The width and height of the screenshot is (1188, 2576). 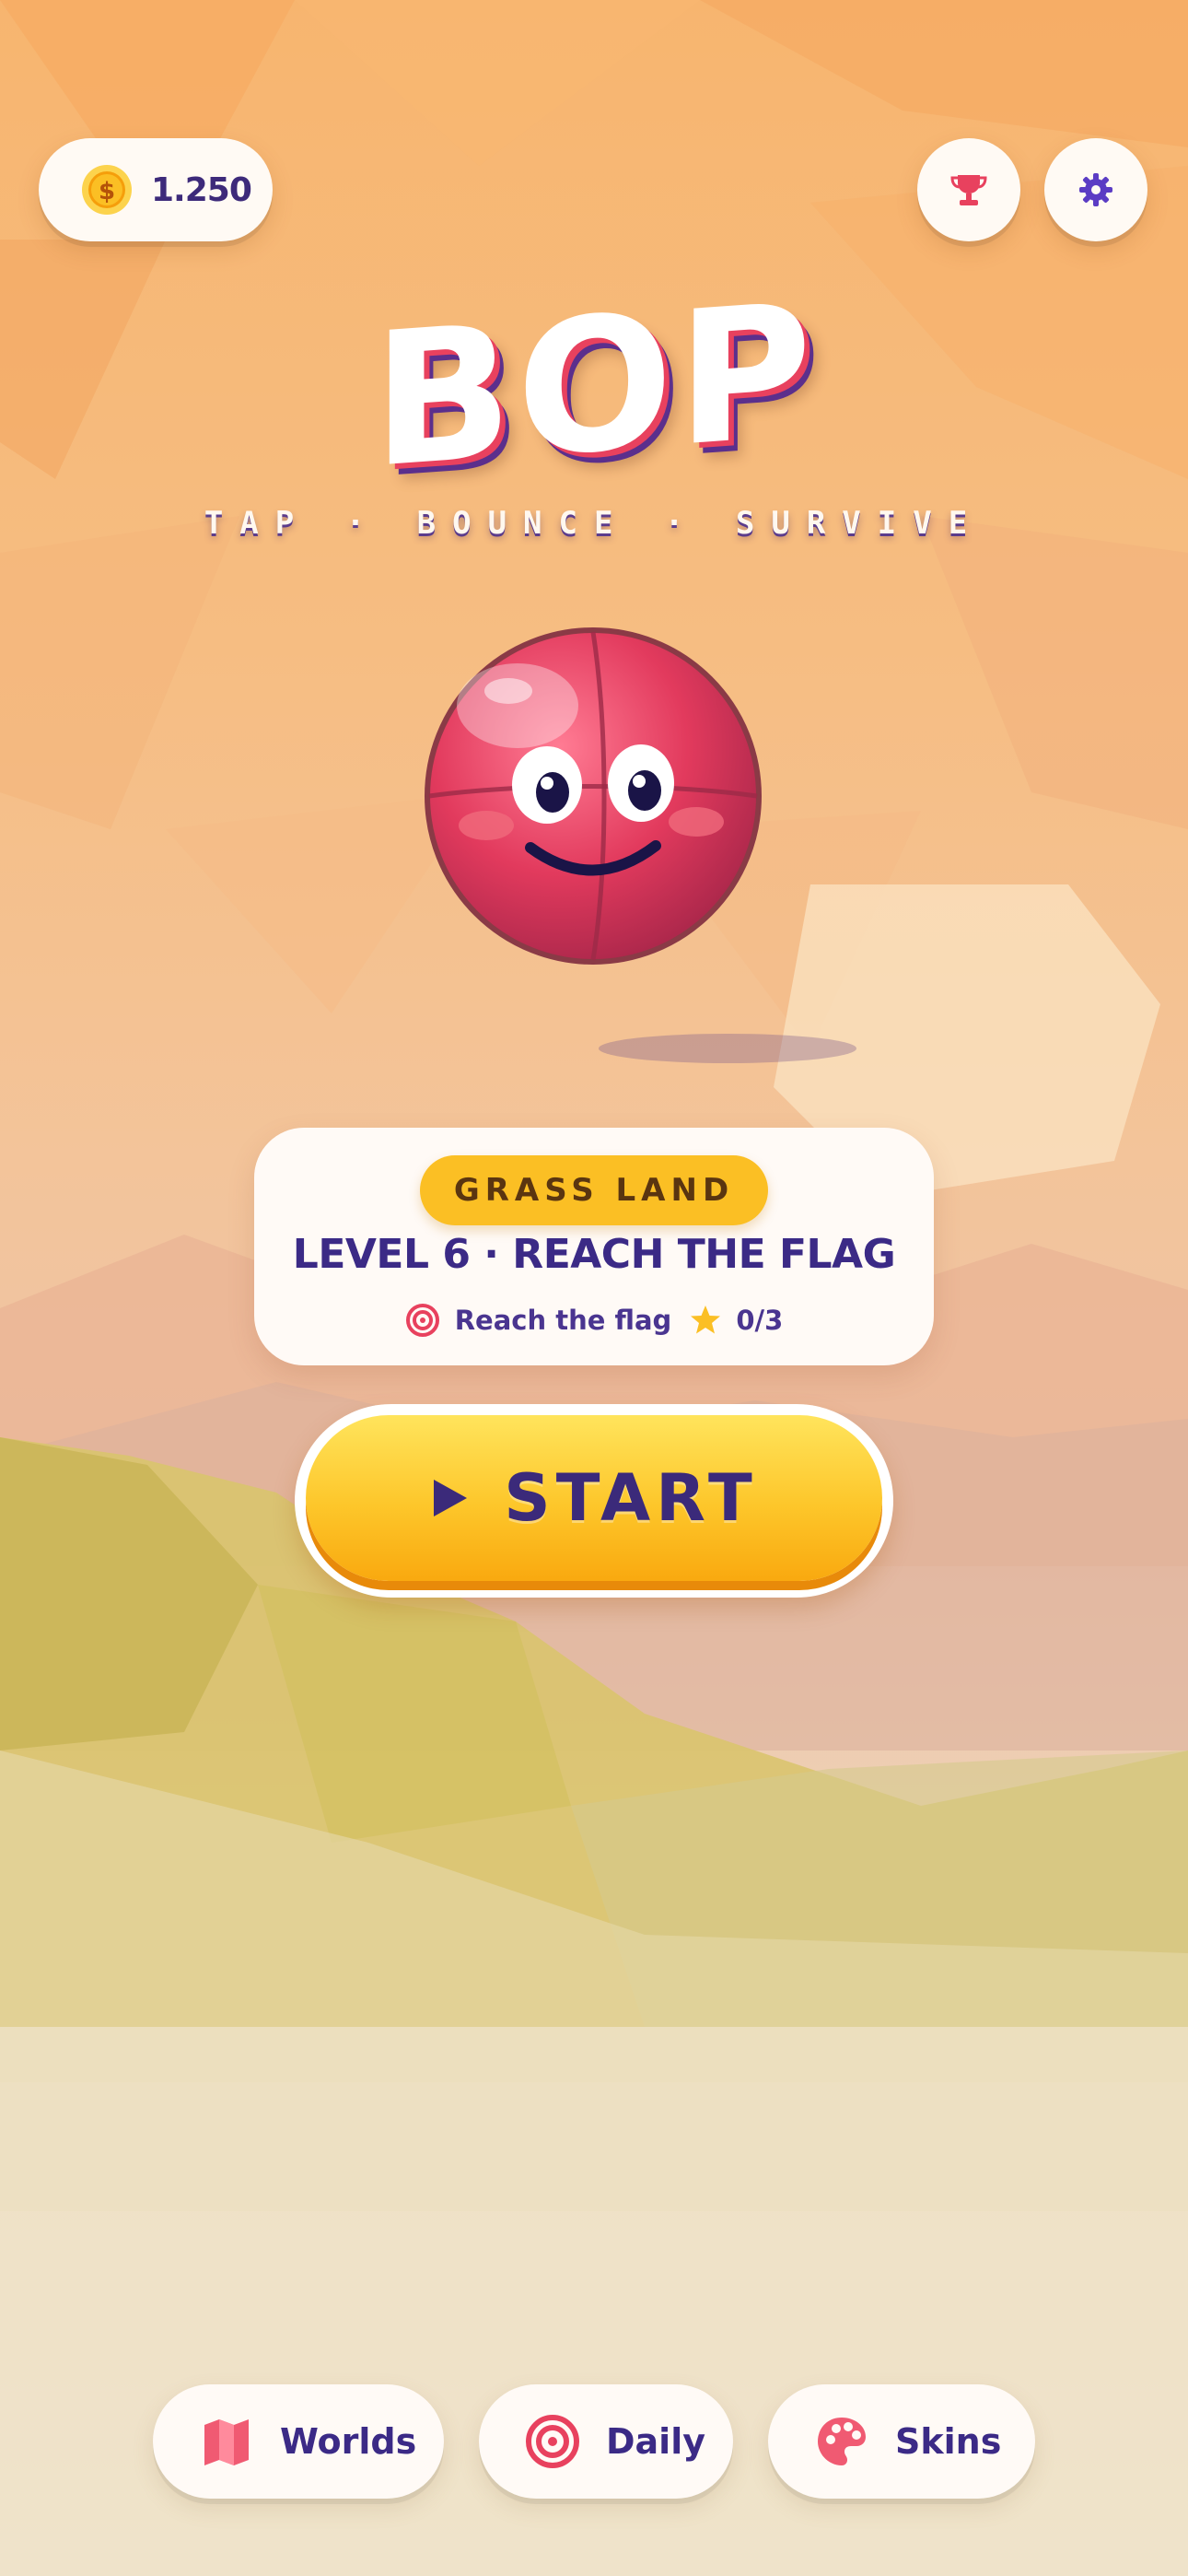 I want to click on coin-icon: $, so click(x=107, y=190).